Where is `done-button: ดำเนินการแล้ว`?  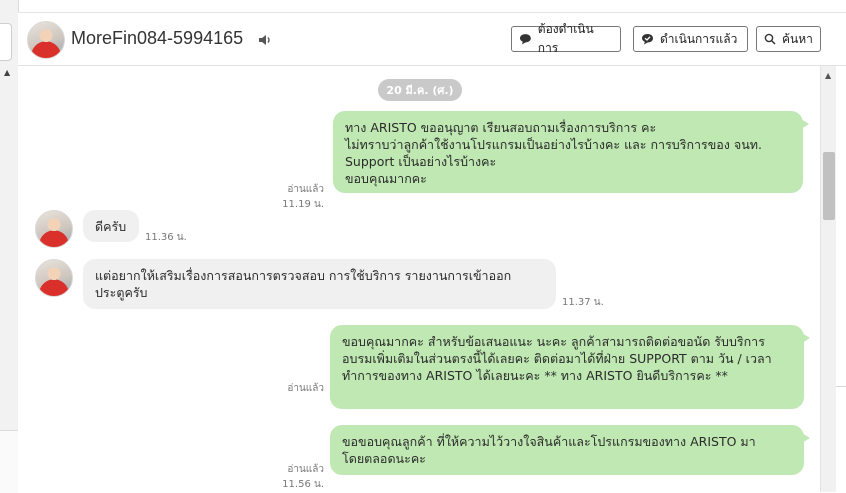
done-button: ดำเนินการแล้ว is located at coordinates (690, 39).